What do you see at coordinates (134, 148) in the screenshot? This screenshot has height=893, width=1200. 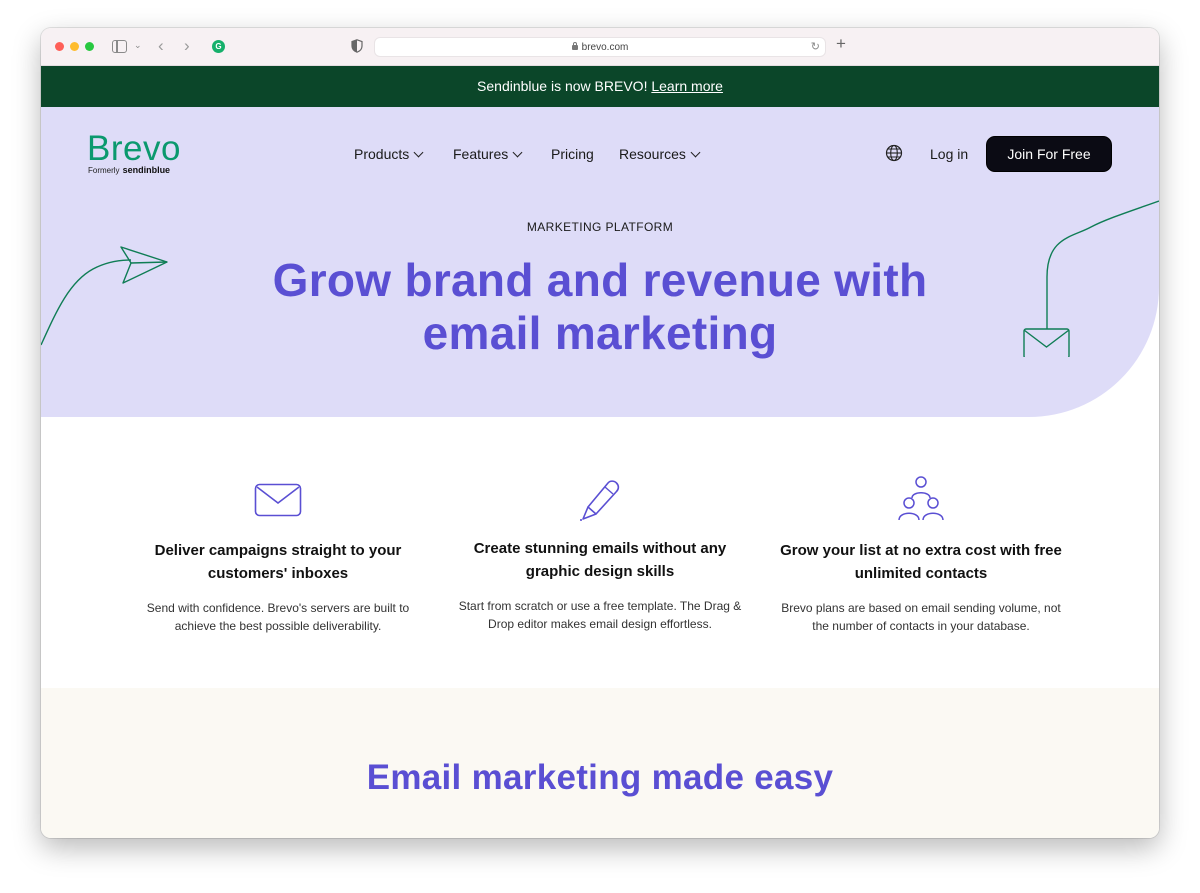 I see `logo-wordmark: Brevo` at bounding box center [134, 148].